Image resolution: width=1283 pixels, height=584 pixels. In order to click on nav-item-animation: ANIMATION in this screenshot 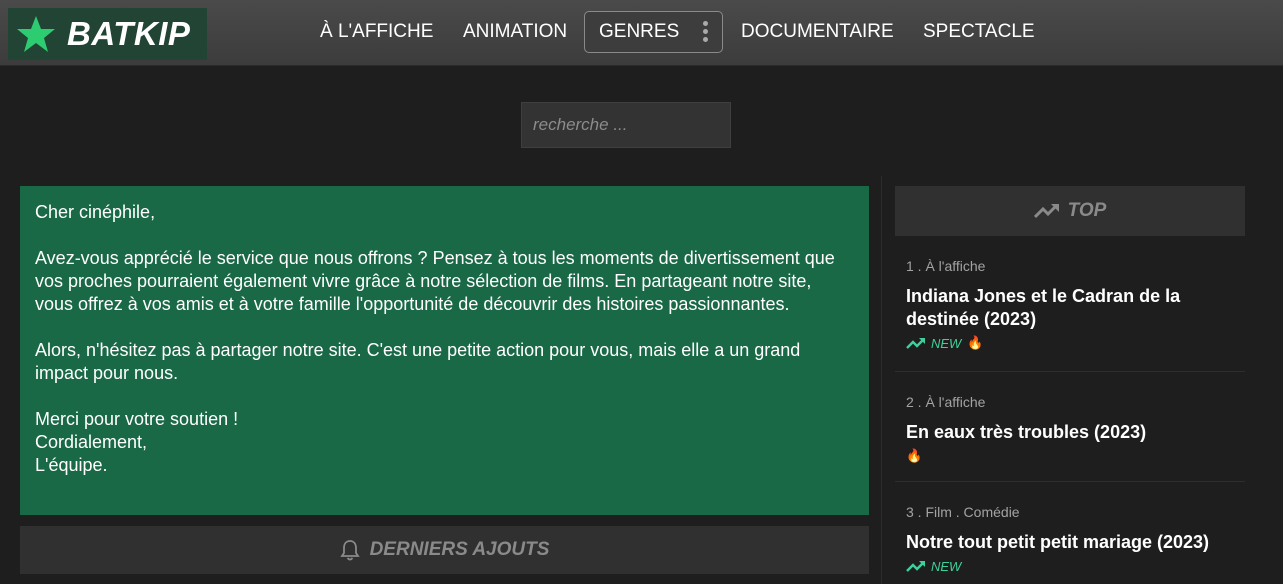, I will do `click(515, 32)`.